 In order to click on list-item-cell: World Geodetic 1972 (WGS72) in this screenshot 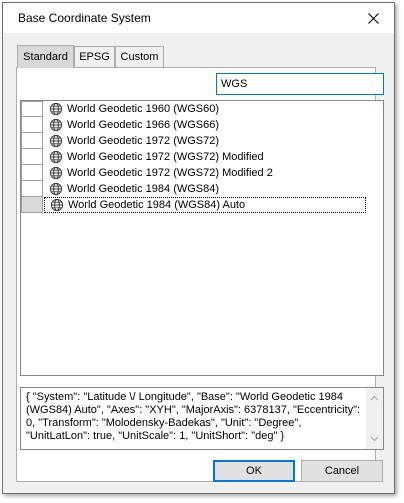, I will do `click(205, 141)`.